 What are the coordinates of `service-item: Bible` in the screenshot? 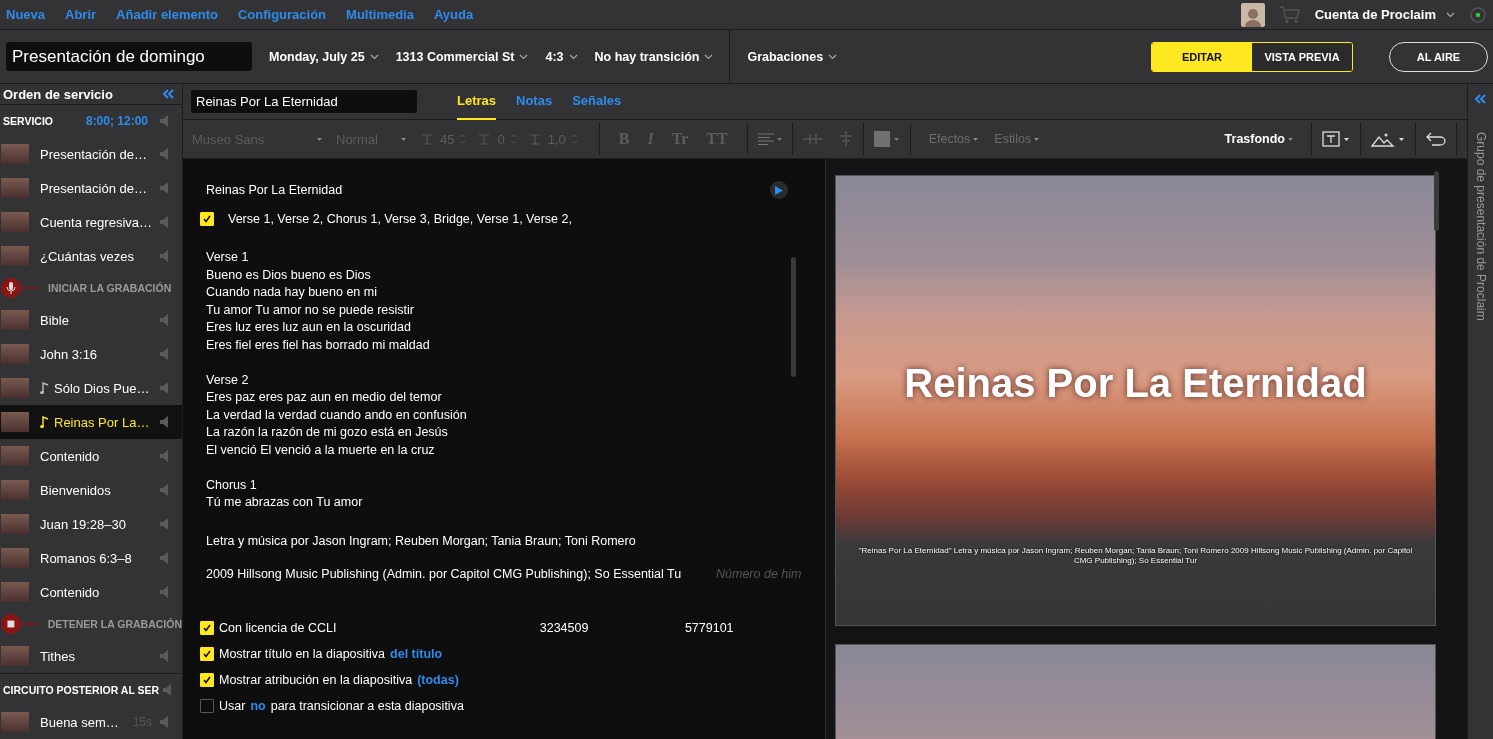 It's located at (91, 320).